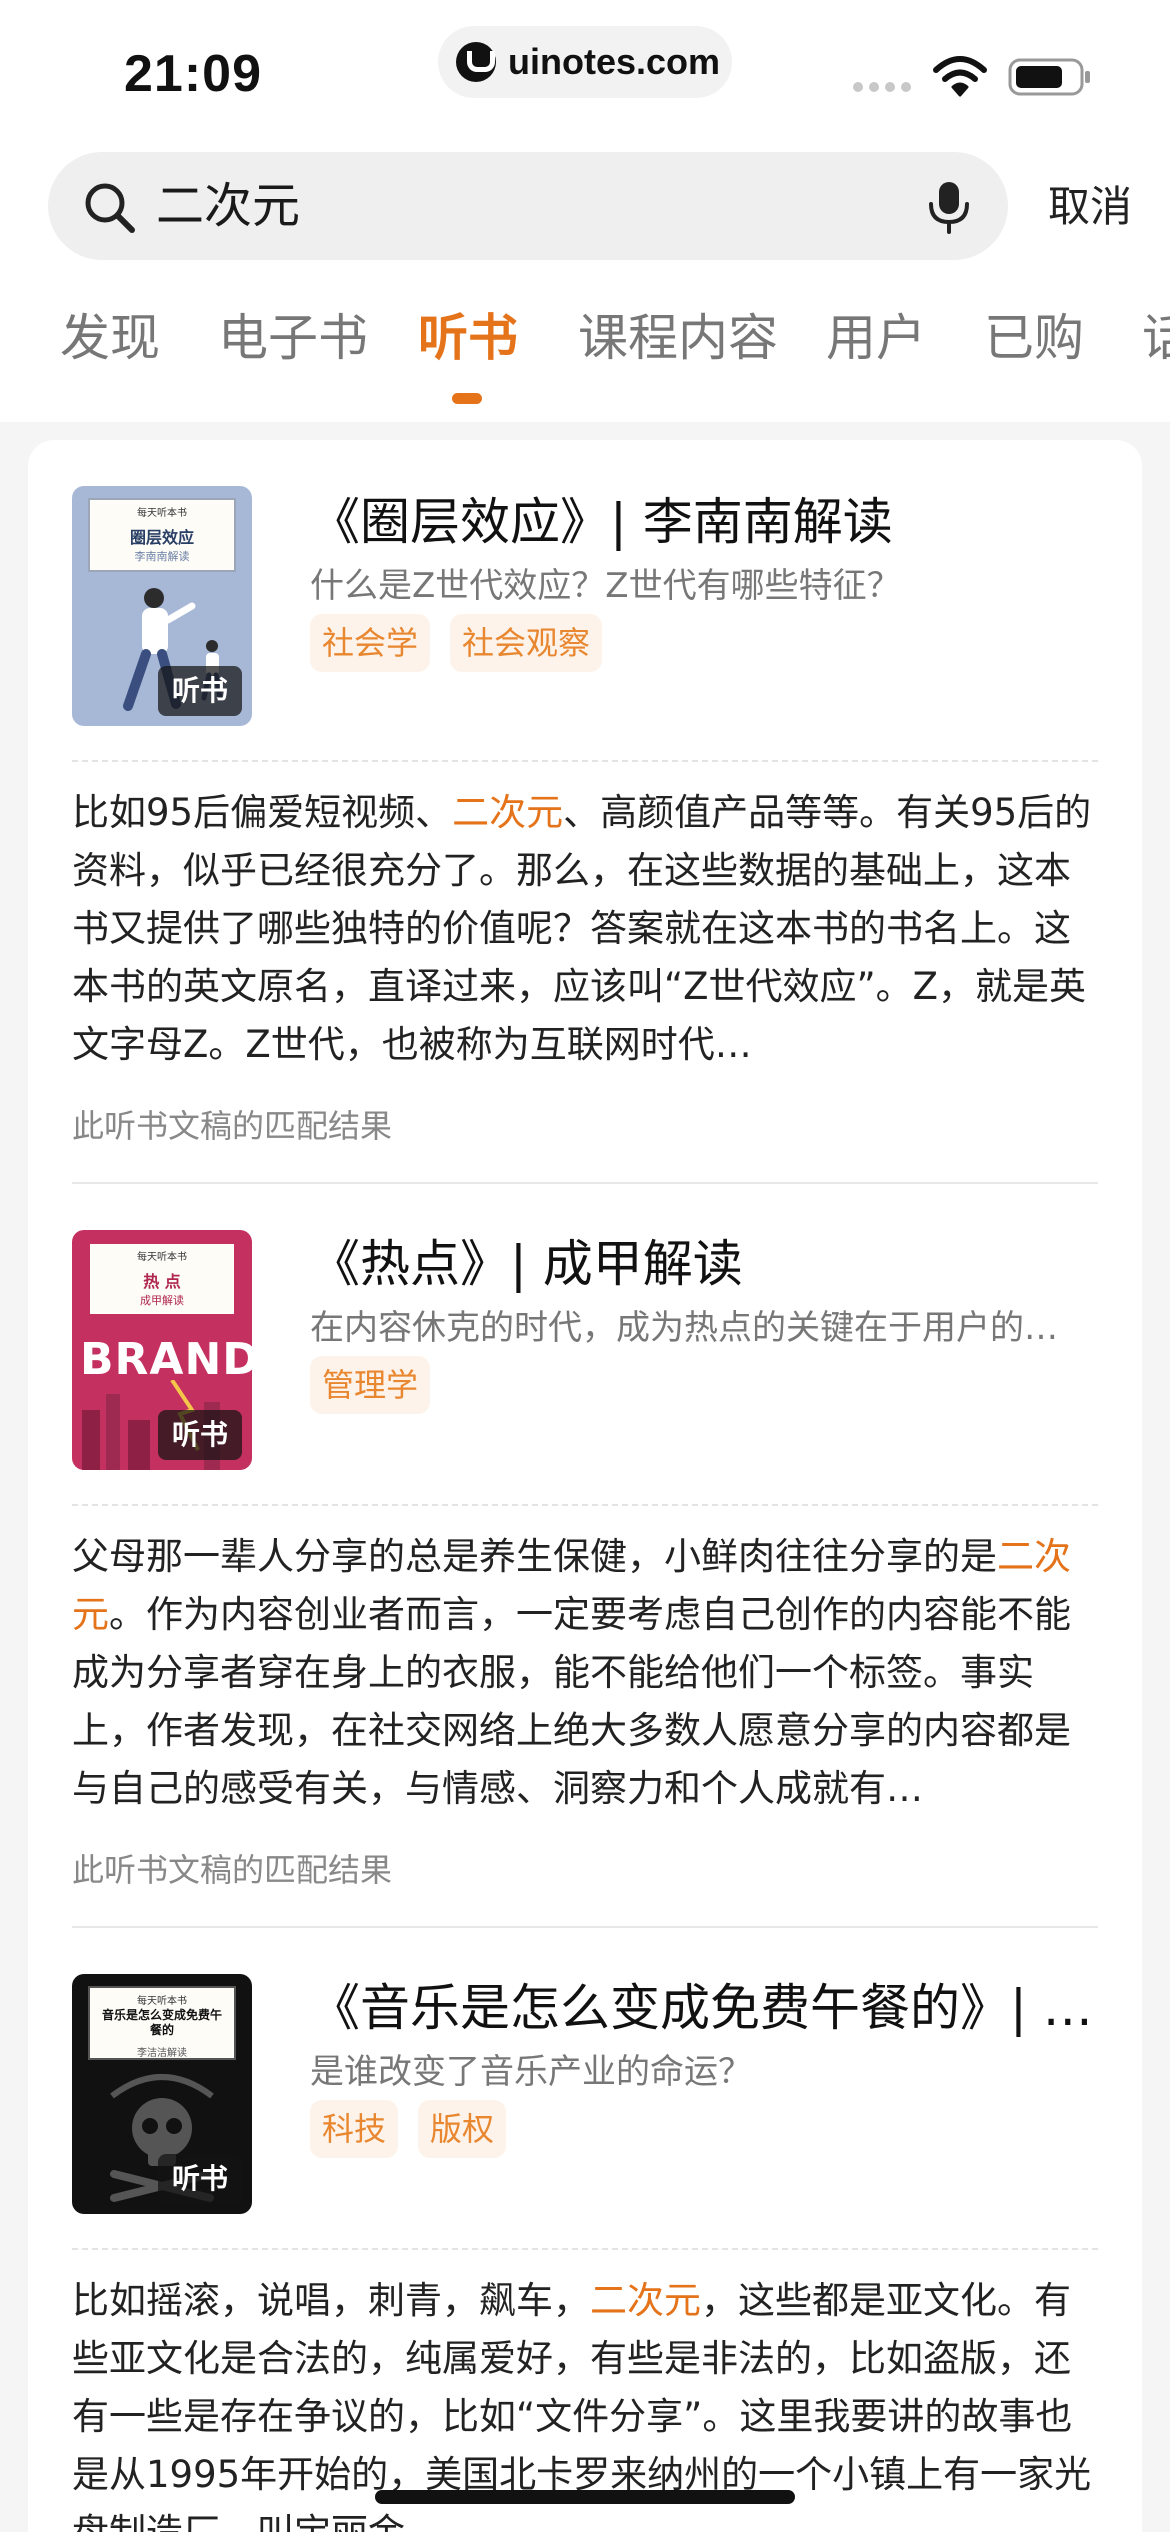 This screenshot has width=1170, height=2532. What do you see at coordinates (534, 1556) in the screenshot?
I see `excerpt-text: 父母那一辈人分享的总是养生保健，小鲜肉往往分享的是` at bounding box center [534, 1556].